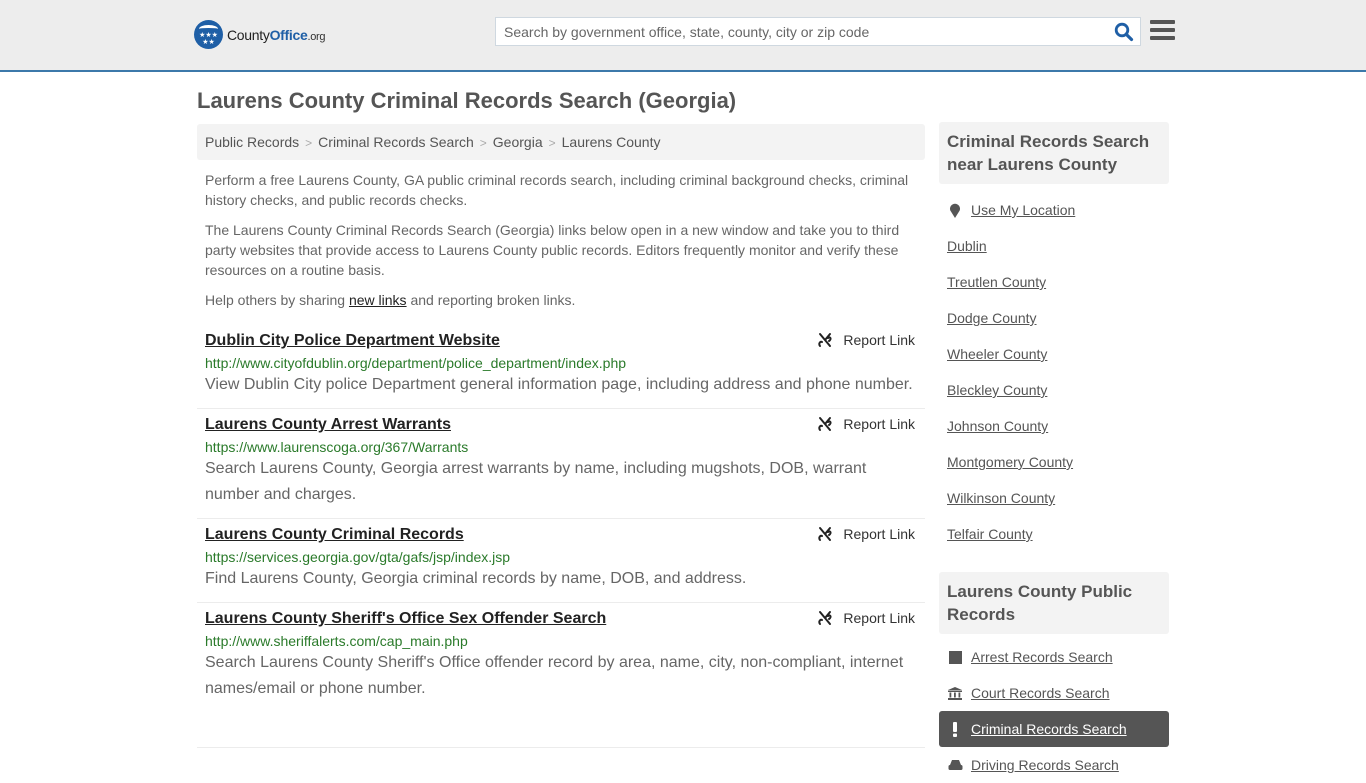 The height and width of the screenshot is (783, 1366). I want to click on public-records-item-court: Court Records Search, so click(1054, 693).